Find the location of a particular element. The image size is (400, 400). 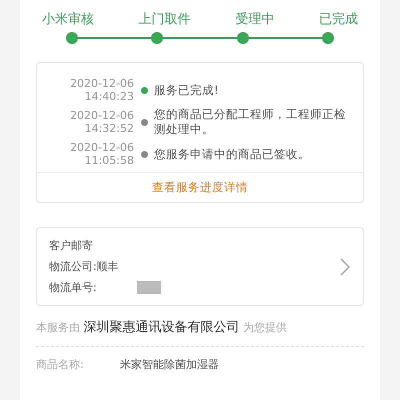

product-name-label: 商品名称: is located at coordinates (60, 364).